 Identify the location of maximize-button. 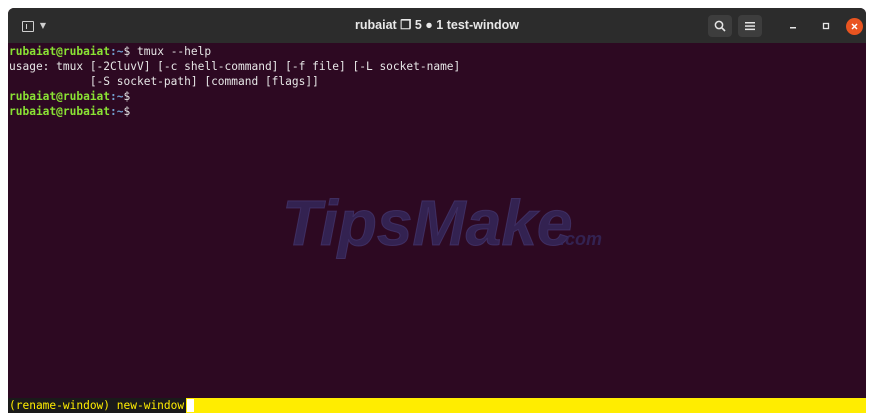
(826, 26).